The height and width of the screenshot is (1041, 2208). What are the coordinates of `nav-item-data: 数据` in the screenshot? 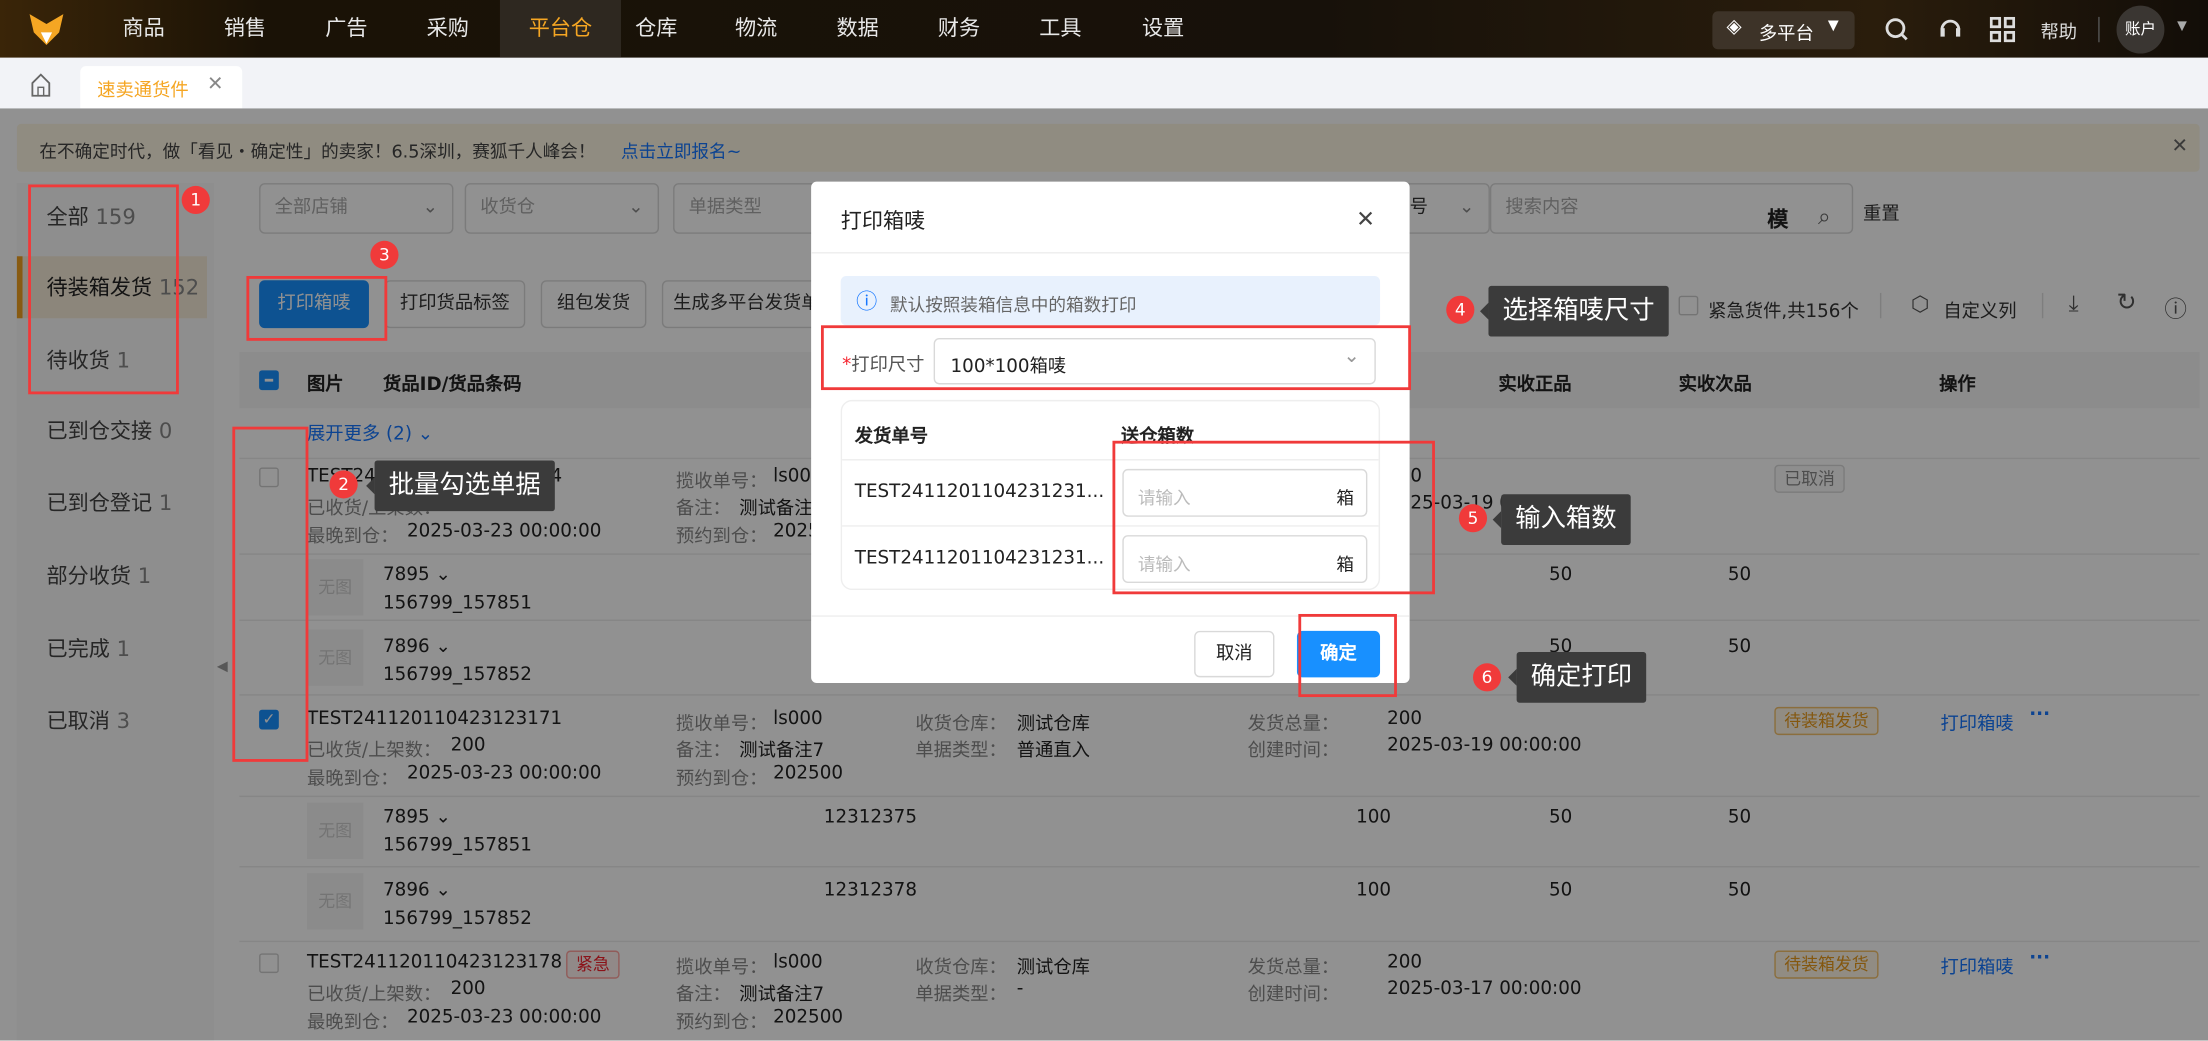 It's located at (858, 29).